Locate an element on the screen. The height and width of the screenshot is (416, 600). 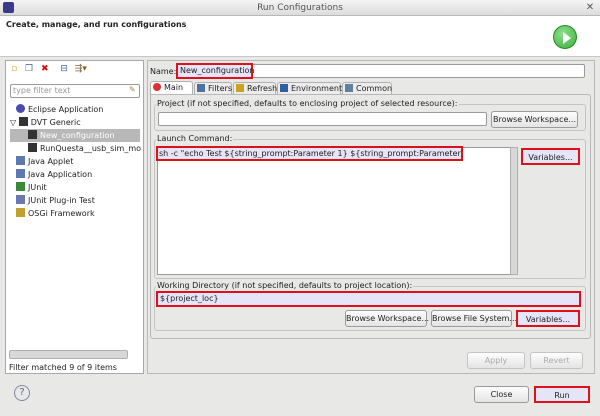
tab-label: Filters is located at coordinates (220, 88).